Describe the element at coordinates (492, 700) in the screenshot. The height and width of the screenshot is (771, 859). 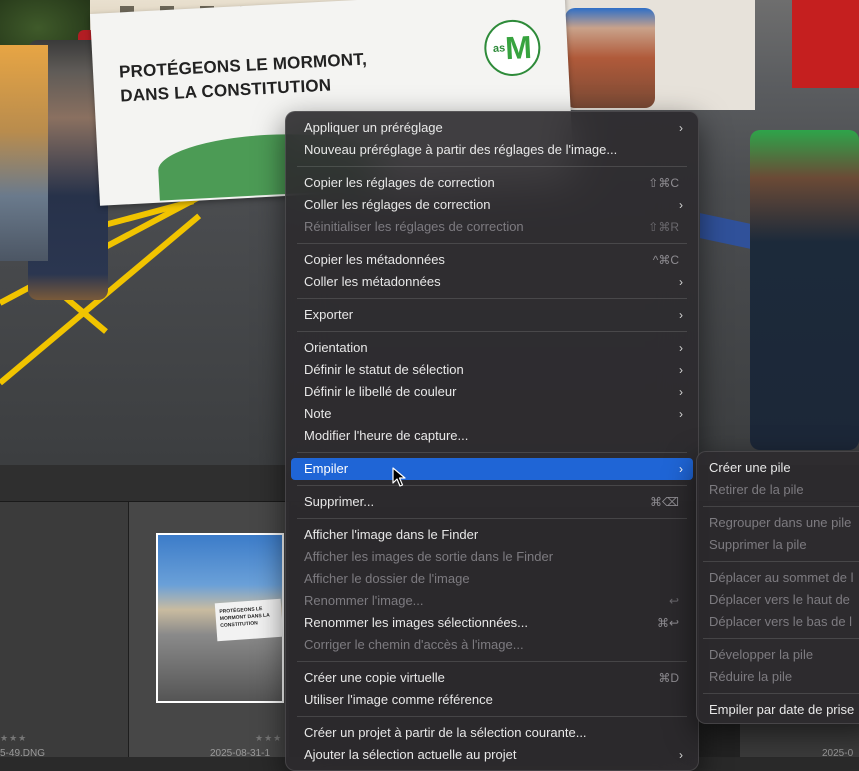
I see `menu-use-as-reference: Utiliser l'image comme référence` at that location.